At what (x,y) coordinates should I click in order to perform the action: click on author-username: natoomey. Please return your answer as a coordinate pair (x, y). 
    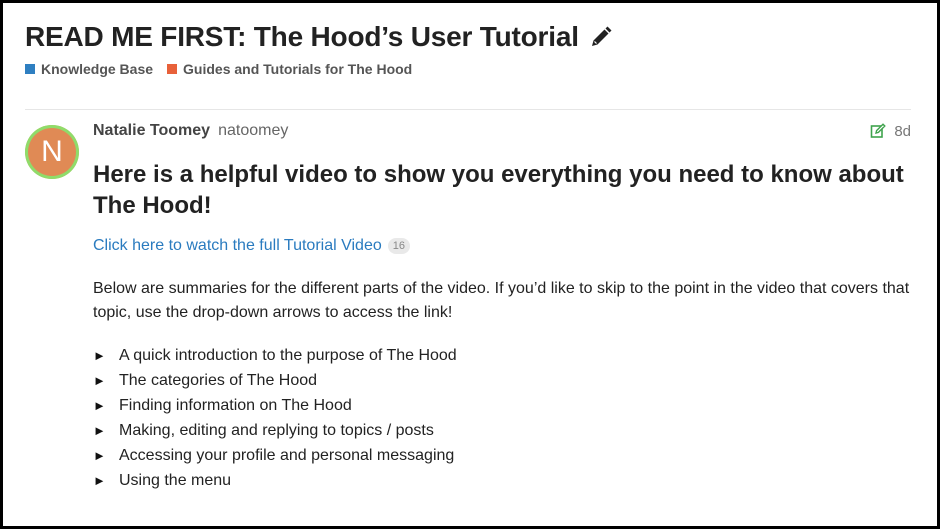
    Looking at the image, I should click on (253, 131).